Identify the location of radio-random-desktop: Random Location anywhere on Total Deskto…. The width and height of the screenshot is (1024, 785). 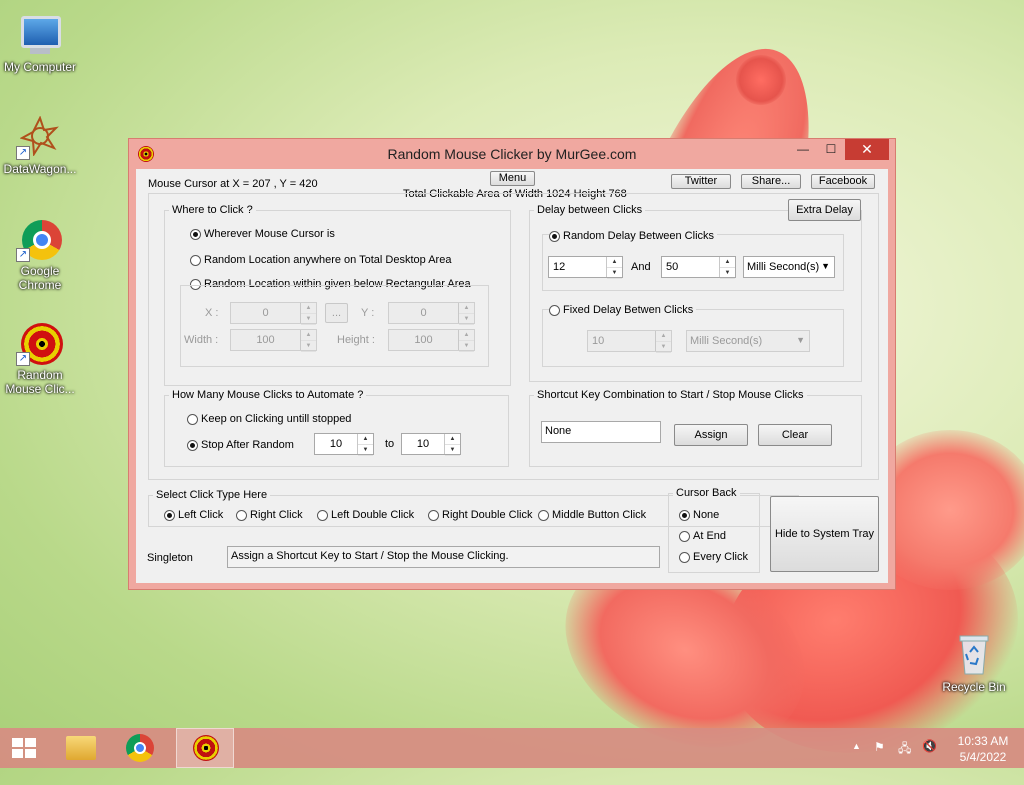
(320, 260).